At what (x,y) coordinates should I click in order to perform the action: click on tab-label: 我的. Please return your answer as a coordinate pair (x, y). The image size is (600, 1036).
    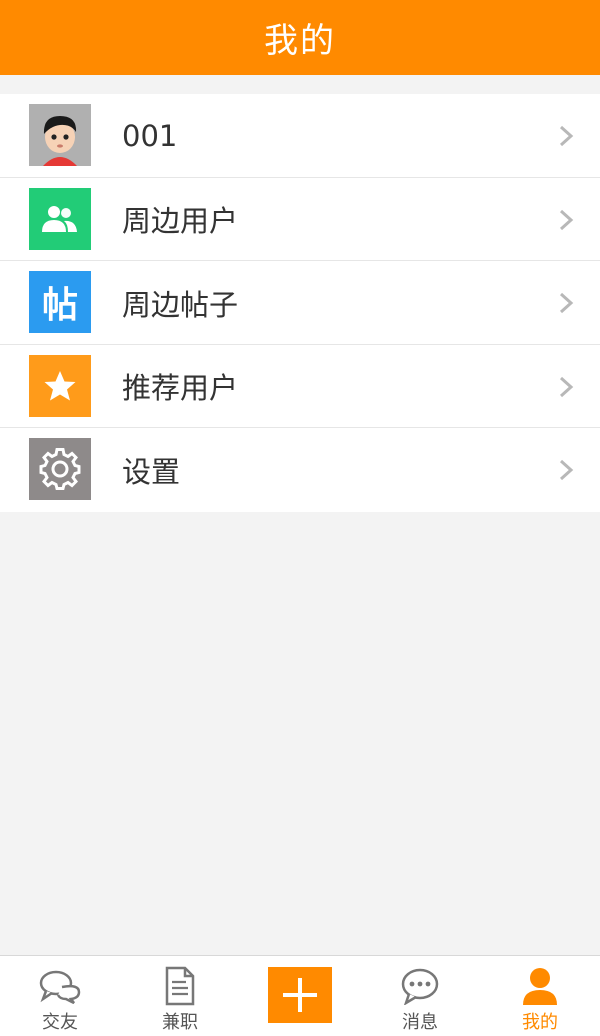
    Looking at the image, I should click on (540, 1022).